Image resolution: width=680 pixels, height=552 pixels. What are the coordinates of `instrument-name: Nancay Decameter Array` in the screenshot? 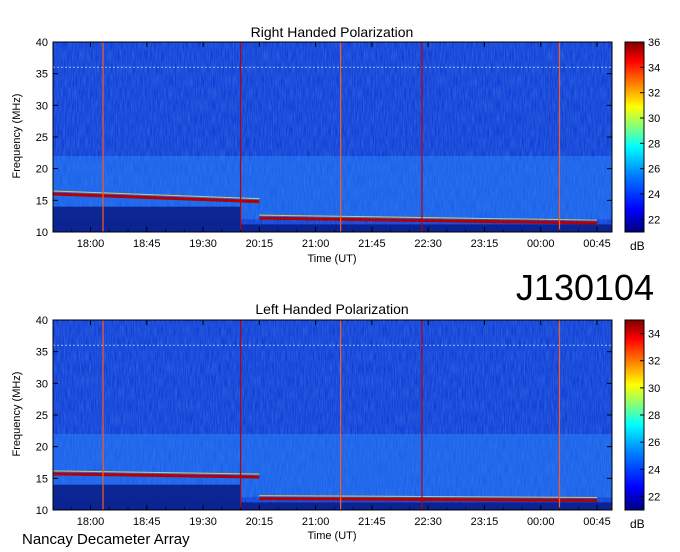 It's located at (106, 539).